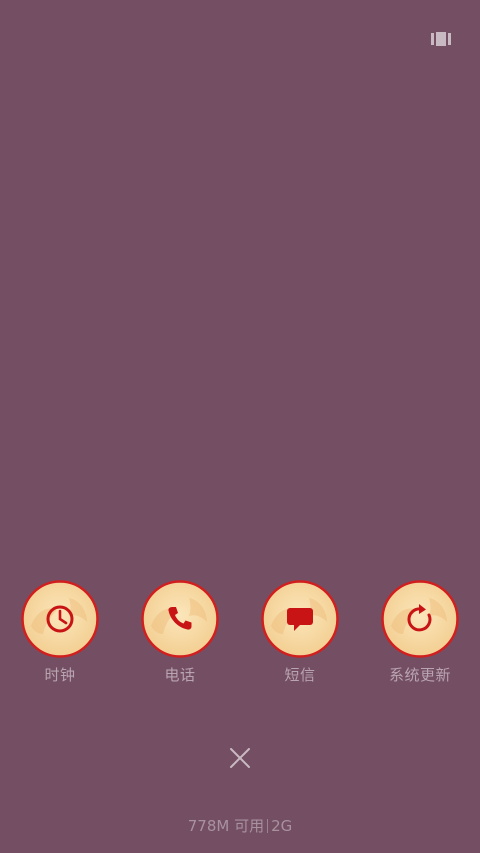  What do you see at coordinates (300, 675) in the screenshot?
I see `app-label: 短信` at bounding box center [300, 675].